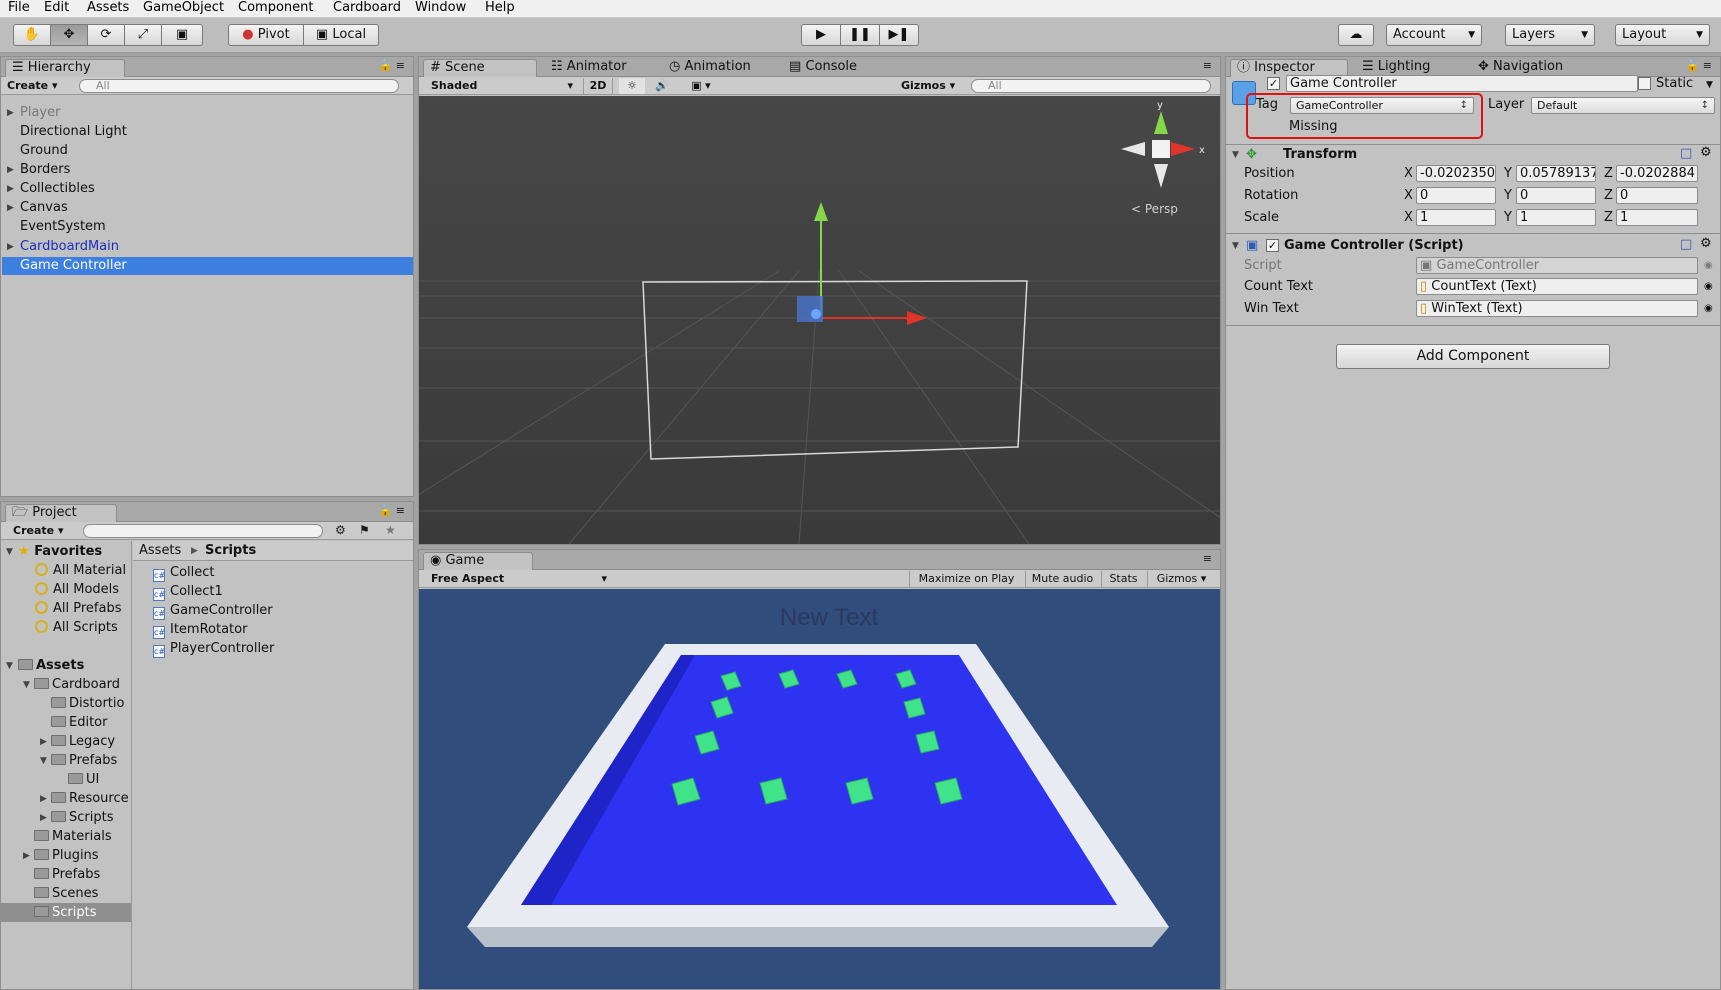 This screenshot has height=990, width=1721. Describe the element at coordinates (160, 551) in the screenshot. I see `breadcrumb-assets: Assets` at that location.